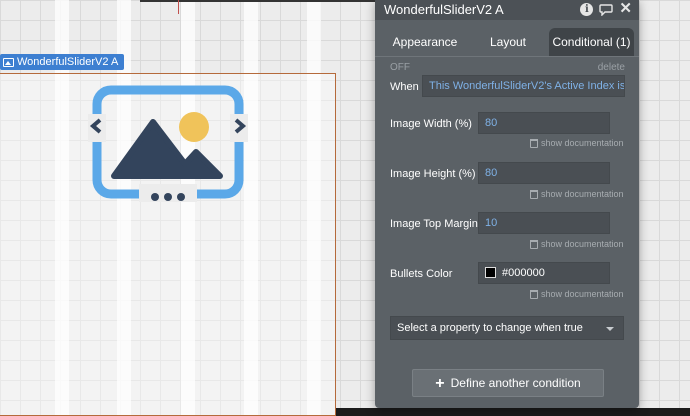 This screenshot has height=416, width=690. What do you see at coordinates (587, 9) in the screenshot?
I see `info-icon: i` at bounding box center [587, 9].